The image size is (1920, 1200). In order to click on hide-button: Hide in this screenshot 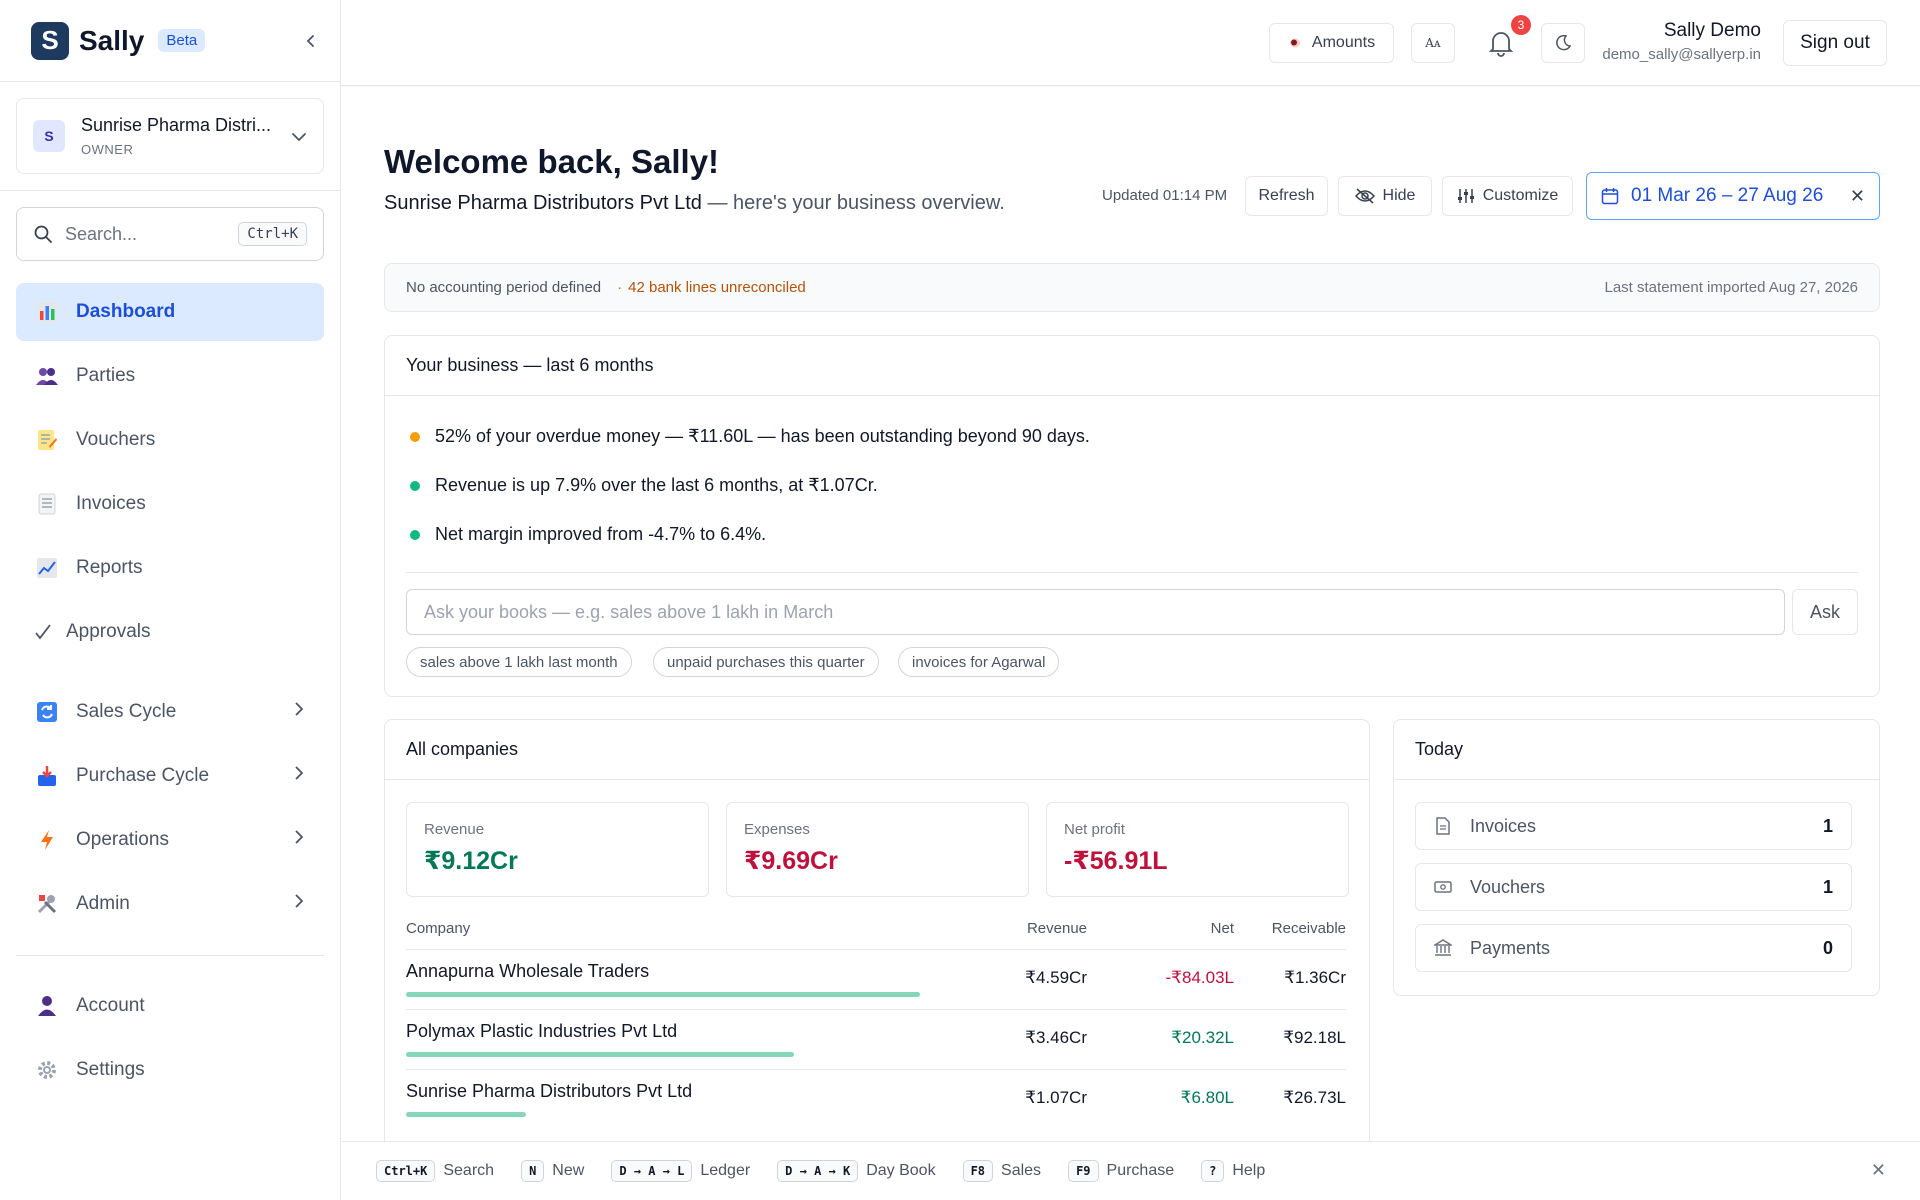, I will do `click(1385, 196)`.